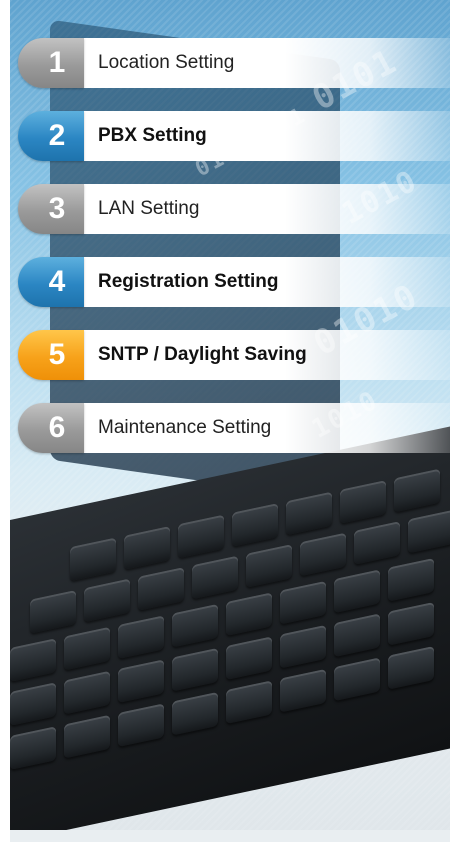 The image size is (450, 842). Describe the element at coordinates (267, 355) in the screenshot. I see `menu-item-label: SNTP / Daylight Saving` at that location.